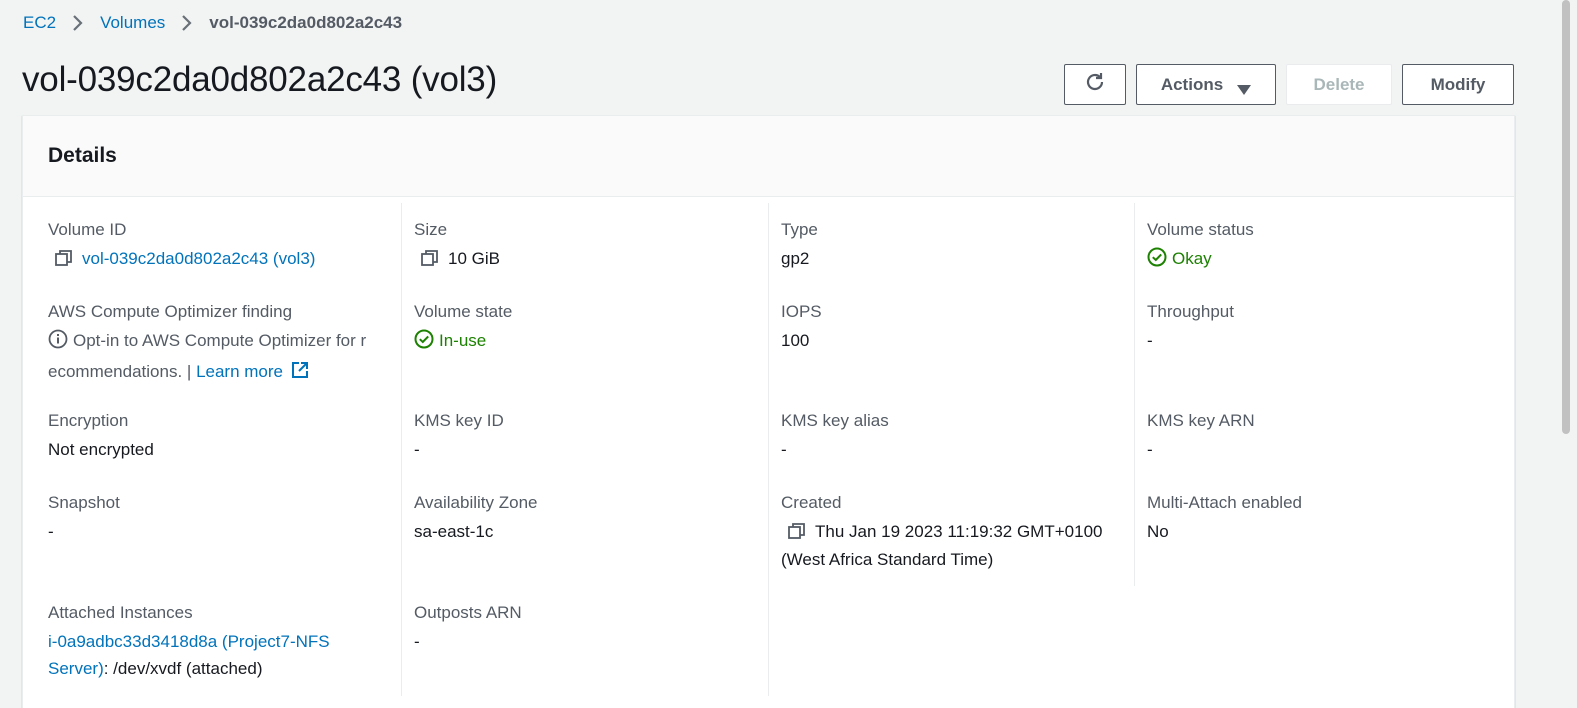 This screenshot has width=1577, height=708. What do you see at coordinates (1200, 229) in the screenshot?
I see `volume-status-label: Volume status` at bounding box center [1200, 229].